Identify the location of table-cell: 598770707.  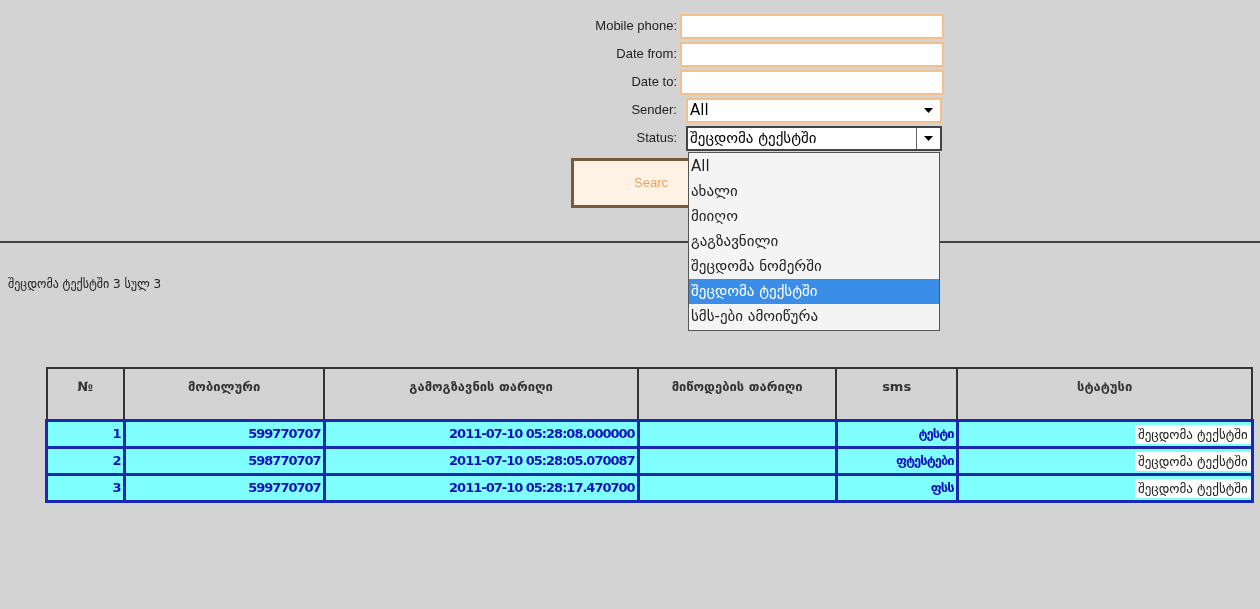
(224, 460).